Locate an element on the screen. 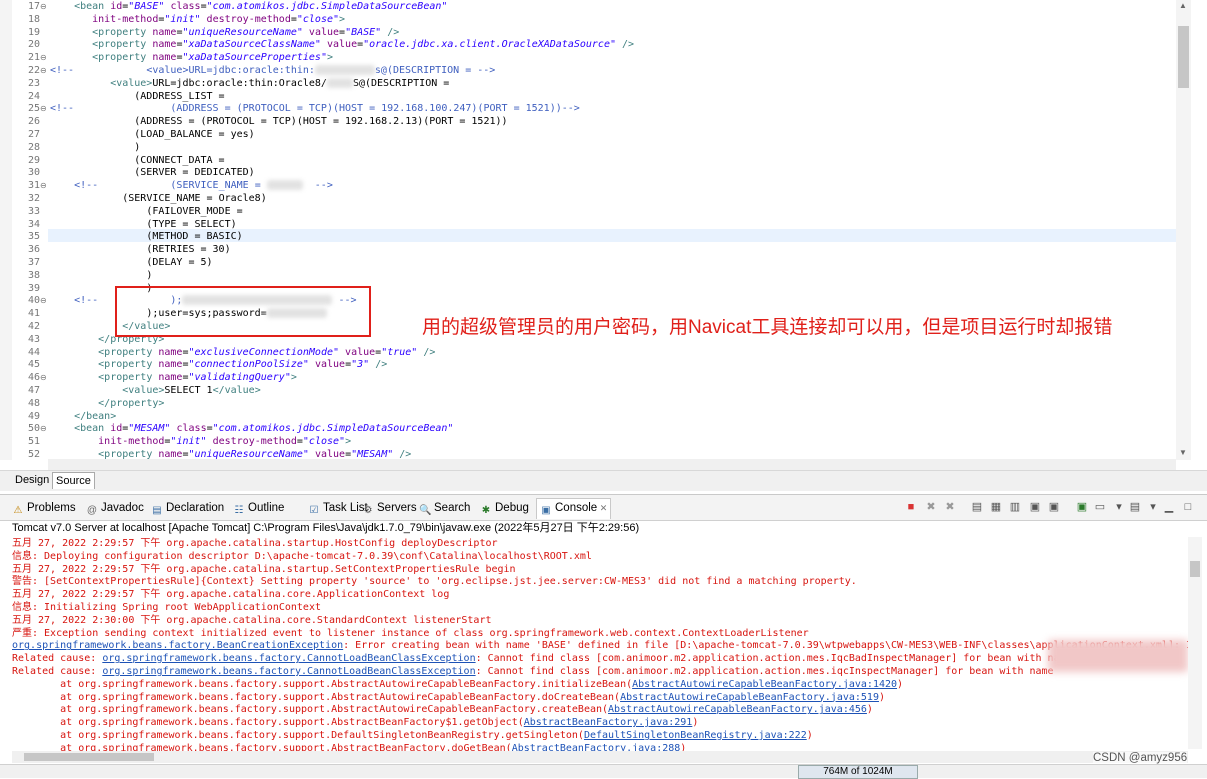  code-line: (CONNECT_DATA = is located at coordinates (179, 161).